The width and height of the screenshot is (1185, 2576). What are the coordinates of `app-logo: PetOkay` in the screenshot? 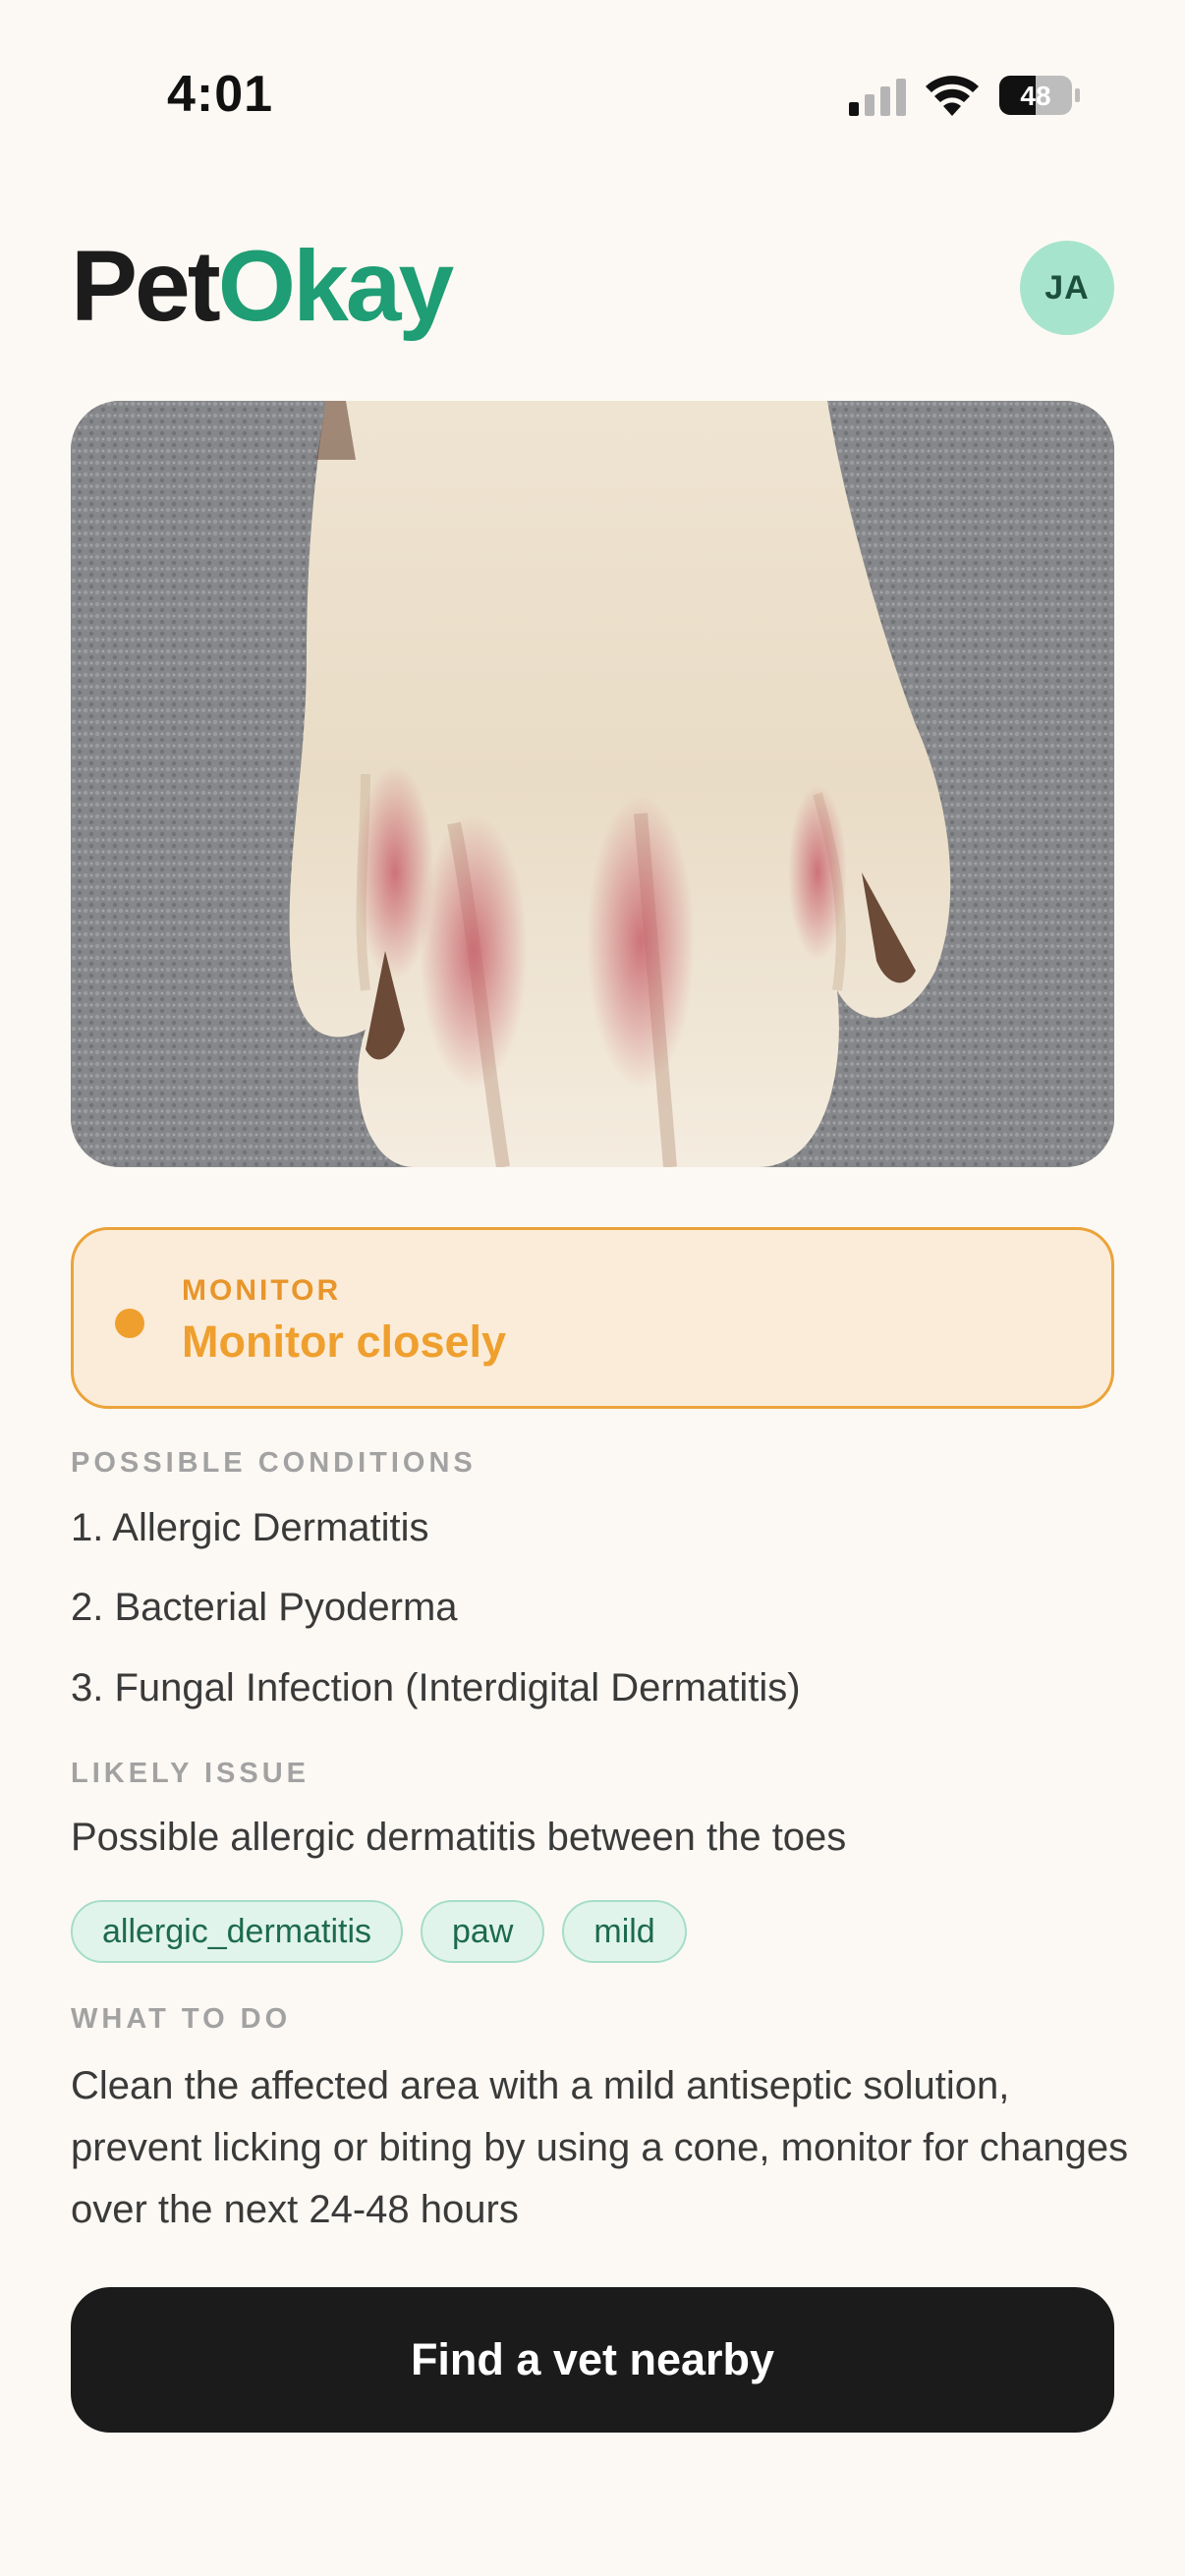 It's located at (262, 286).